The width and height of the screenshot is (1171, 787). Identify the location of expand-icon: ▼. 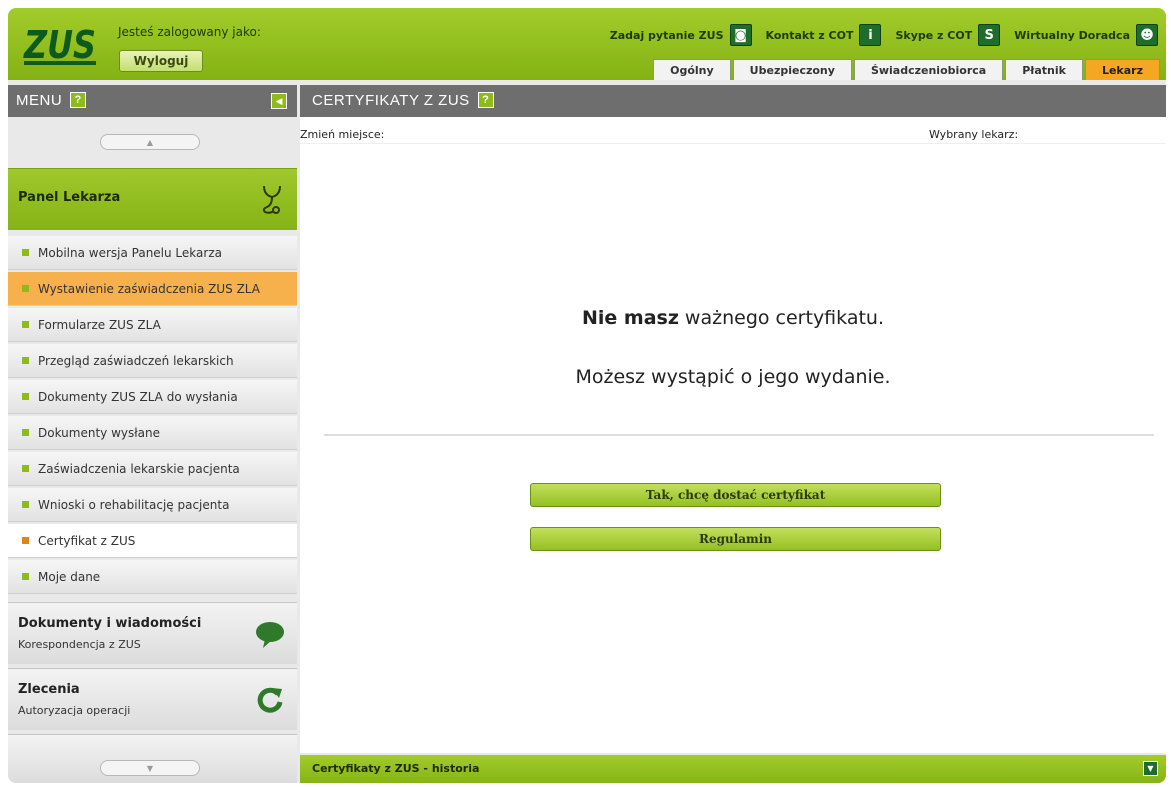
(1150, 768).